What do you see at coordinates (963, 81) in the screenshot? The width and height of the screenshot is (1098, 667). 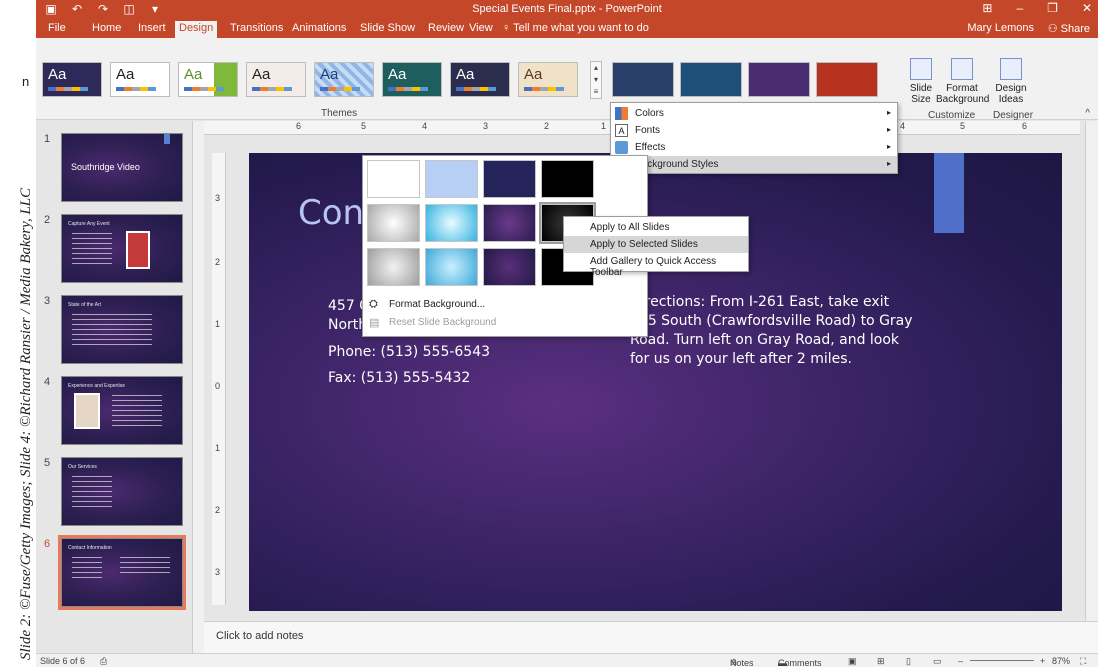 I see `format-background-button: Format Background` at bounding box center [963, 81].